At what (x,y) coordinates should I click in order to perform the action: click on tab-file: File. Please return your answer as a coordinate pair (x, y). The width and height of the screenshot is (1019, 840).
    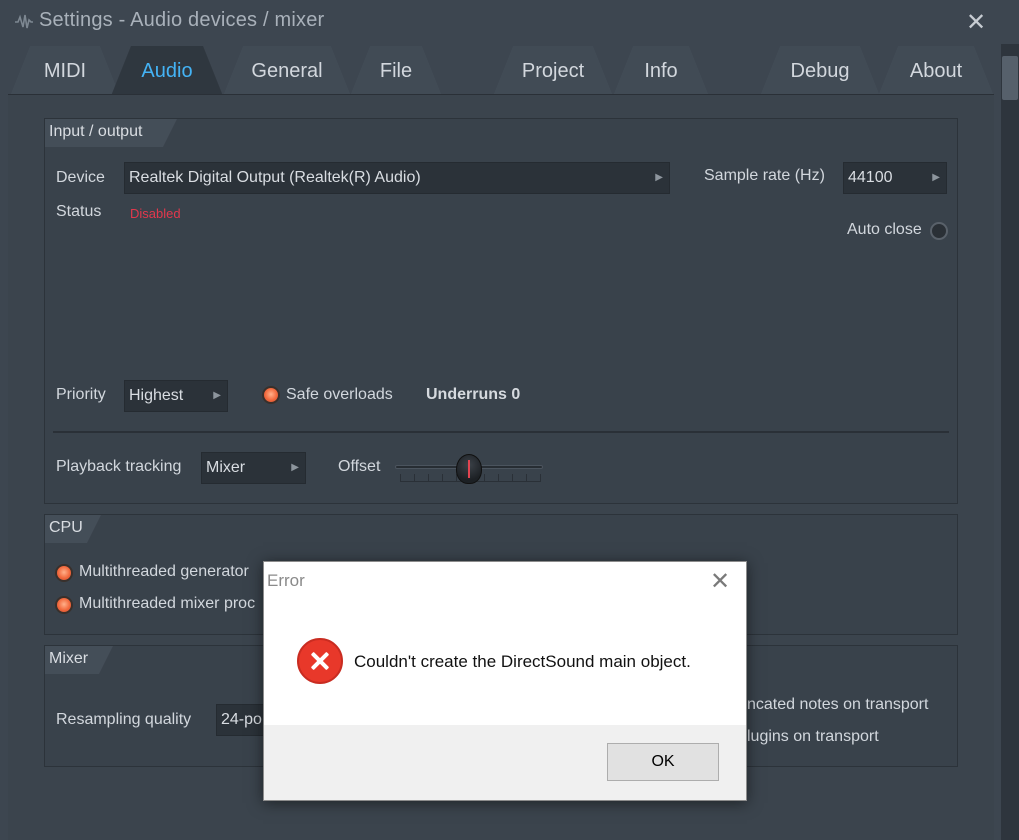
    Looking at the image, I should click on (396, 71).